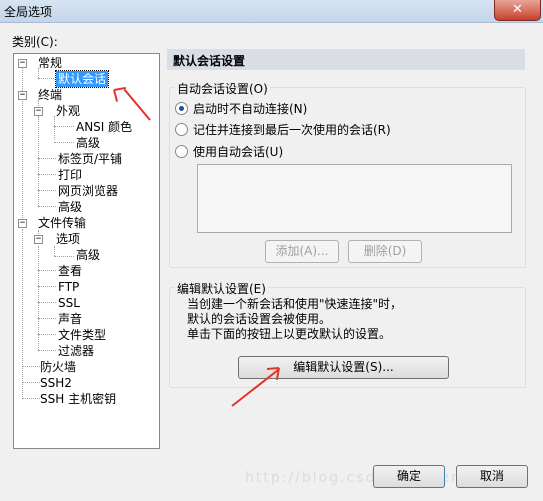  What do you see at coordinates (354, 198) in the screenshot?
I see `auto-session-list` at bounding box center [354, 198].